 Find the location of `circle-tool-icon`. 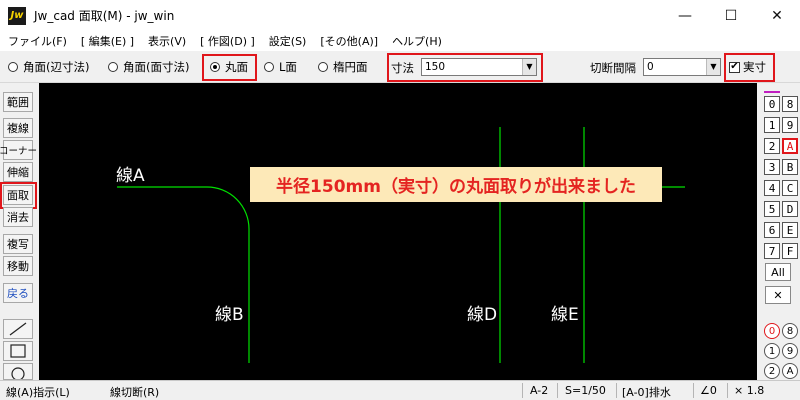

circle-tool-icon is located at coordinates (18, 371).